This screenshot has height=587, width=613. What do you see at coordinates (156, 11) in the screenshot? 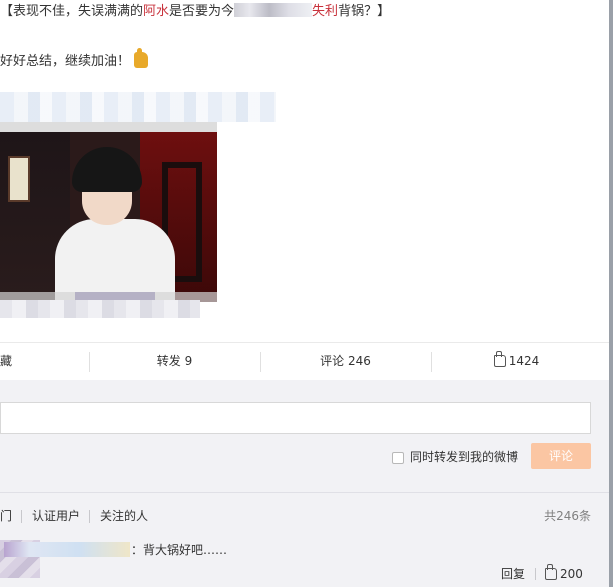
I see `headline-name-link: 阿水` at bounding box center [156, 11].